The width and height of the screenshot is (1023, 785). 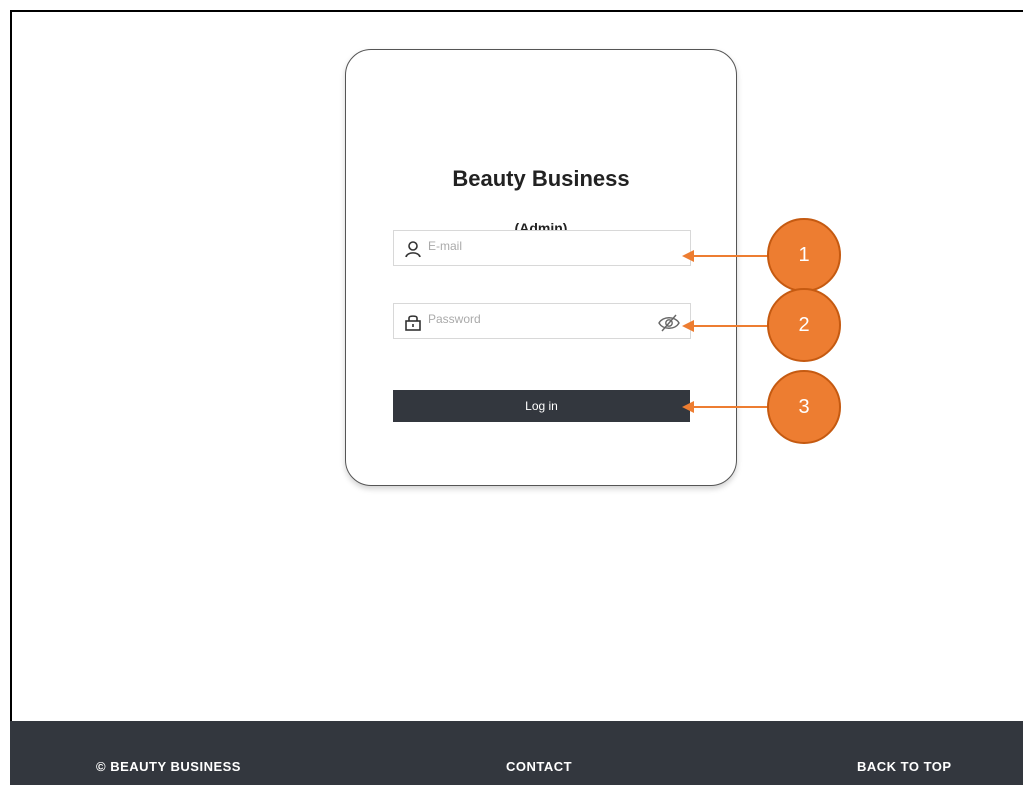 What do you see at coordinates (413, 249) in the screenshot?
I see `user-icon` at bounding box center [413, 249].